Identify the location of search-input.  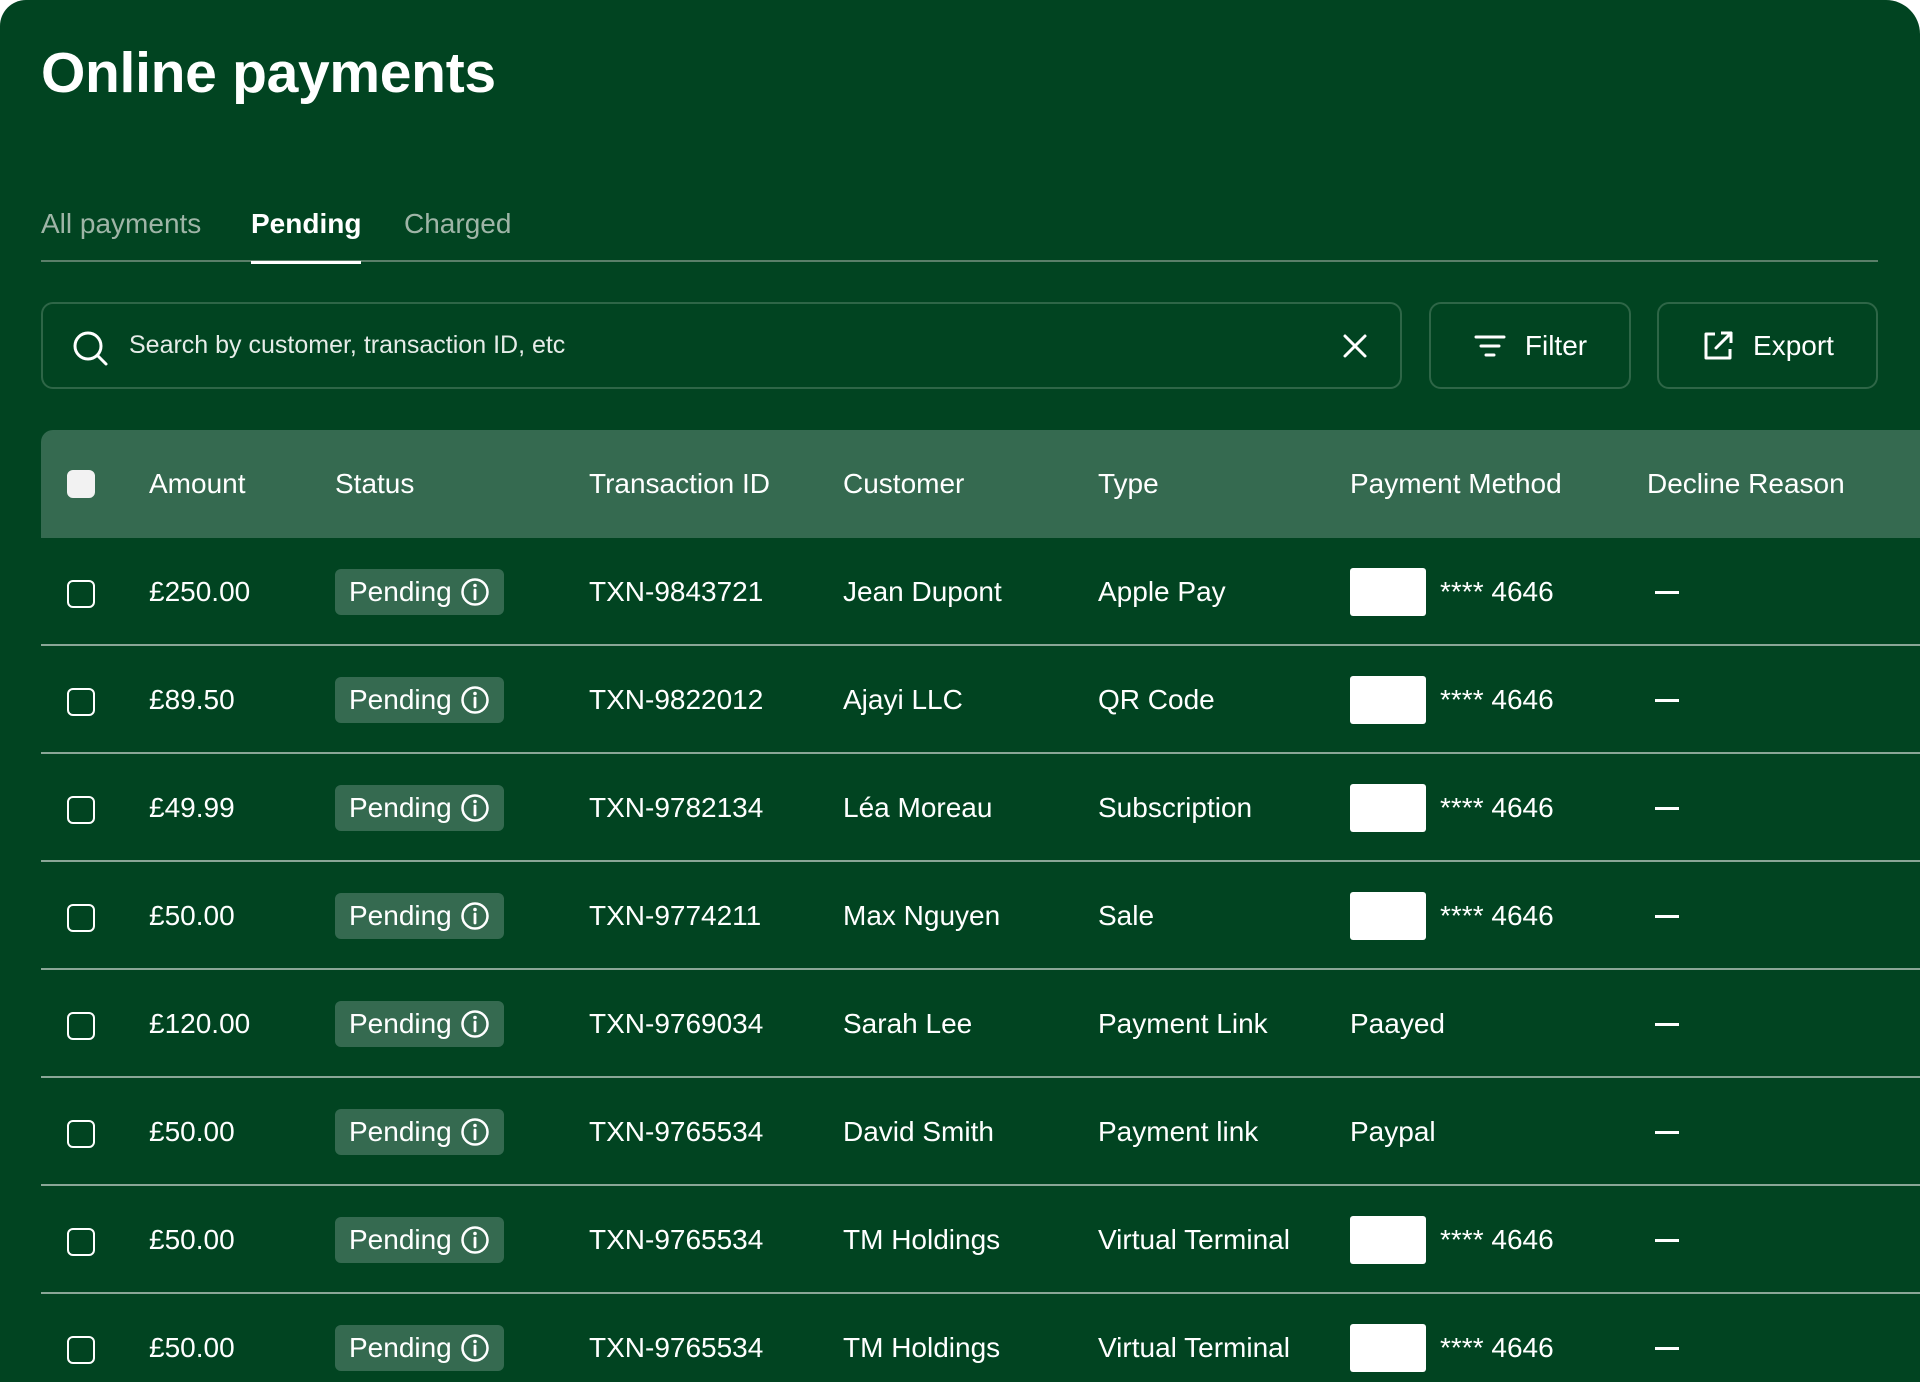
(704, 345).